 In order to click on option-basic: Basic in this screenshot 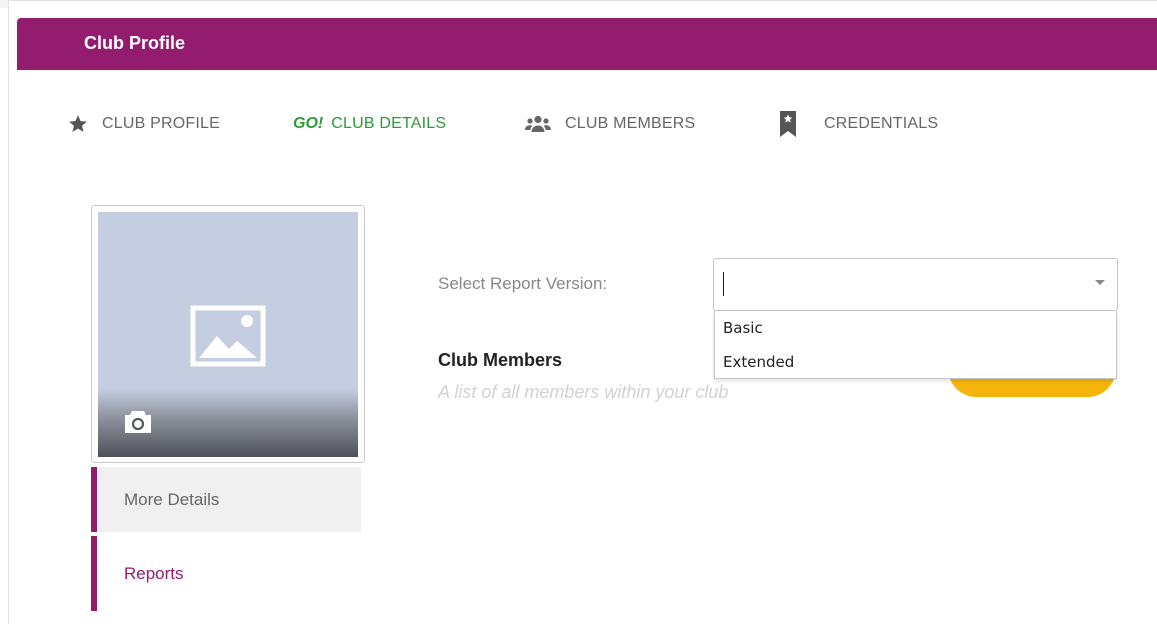, I will do `click(915, 328)`.